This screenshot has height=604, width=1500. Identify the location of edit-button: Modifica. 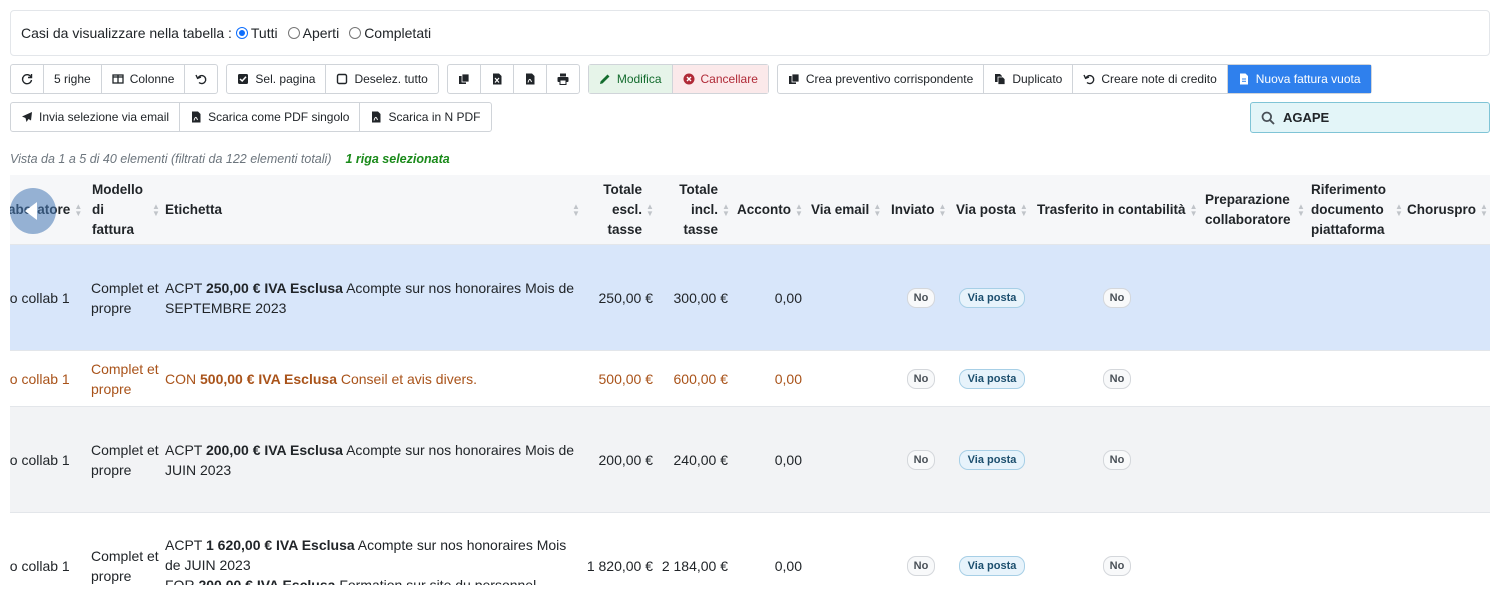
(630, 79).